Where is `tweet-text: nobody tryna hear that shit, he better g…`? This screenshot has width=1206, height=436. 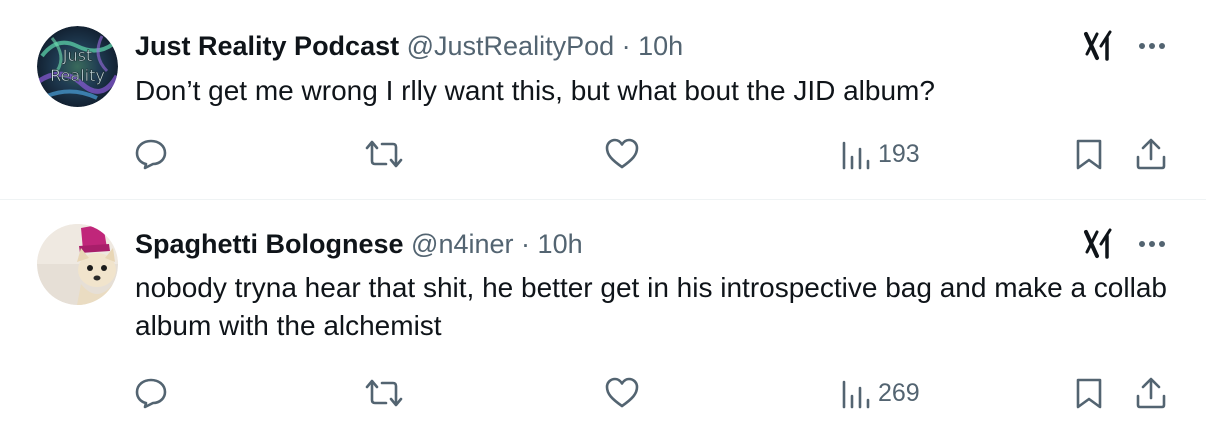 tweet-text: nobody tryna hear that shit, he better g… is located at coordinates (651, 306).